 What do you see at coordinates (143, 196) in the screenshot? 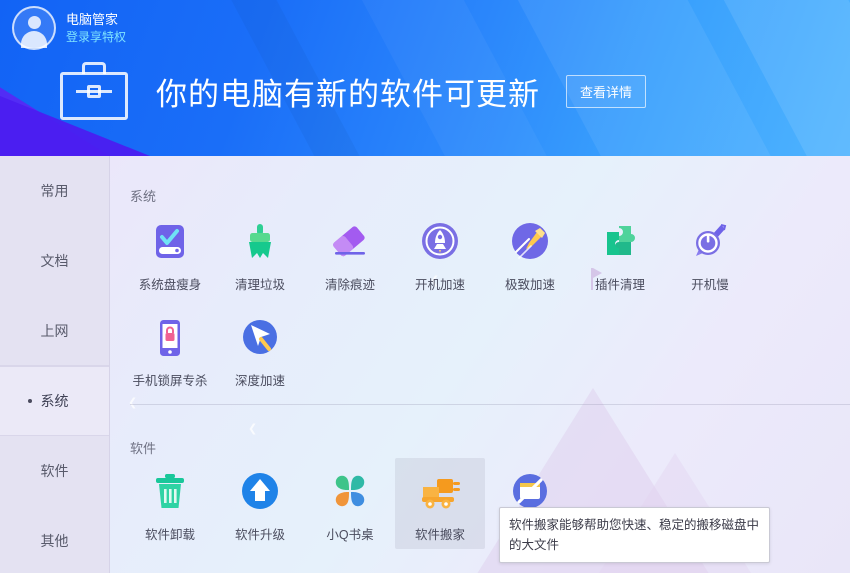
I see `section-title-system: 系统` at bounding box center [143, 196].